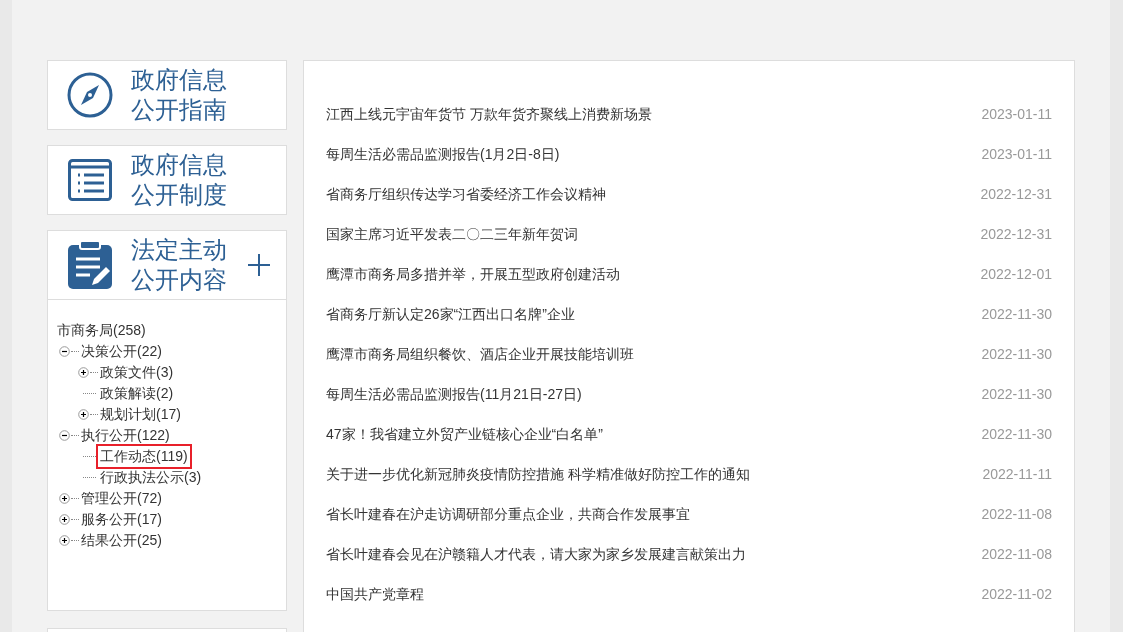 Image resolution: width=1123 pixels, height=632 pixels. What do you see at coordinates (121, 498) in the screenshot?
I see `tree-item: 管理公开(72)` at bounding box center [121, 498].